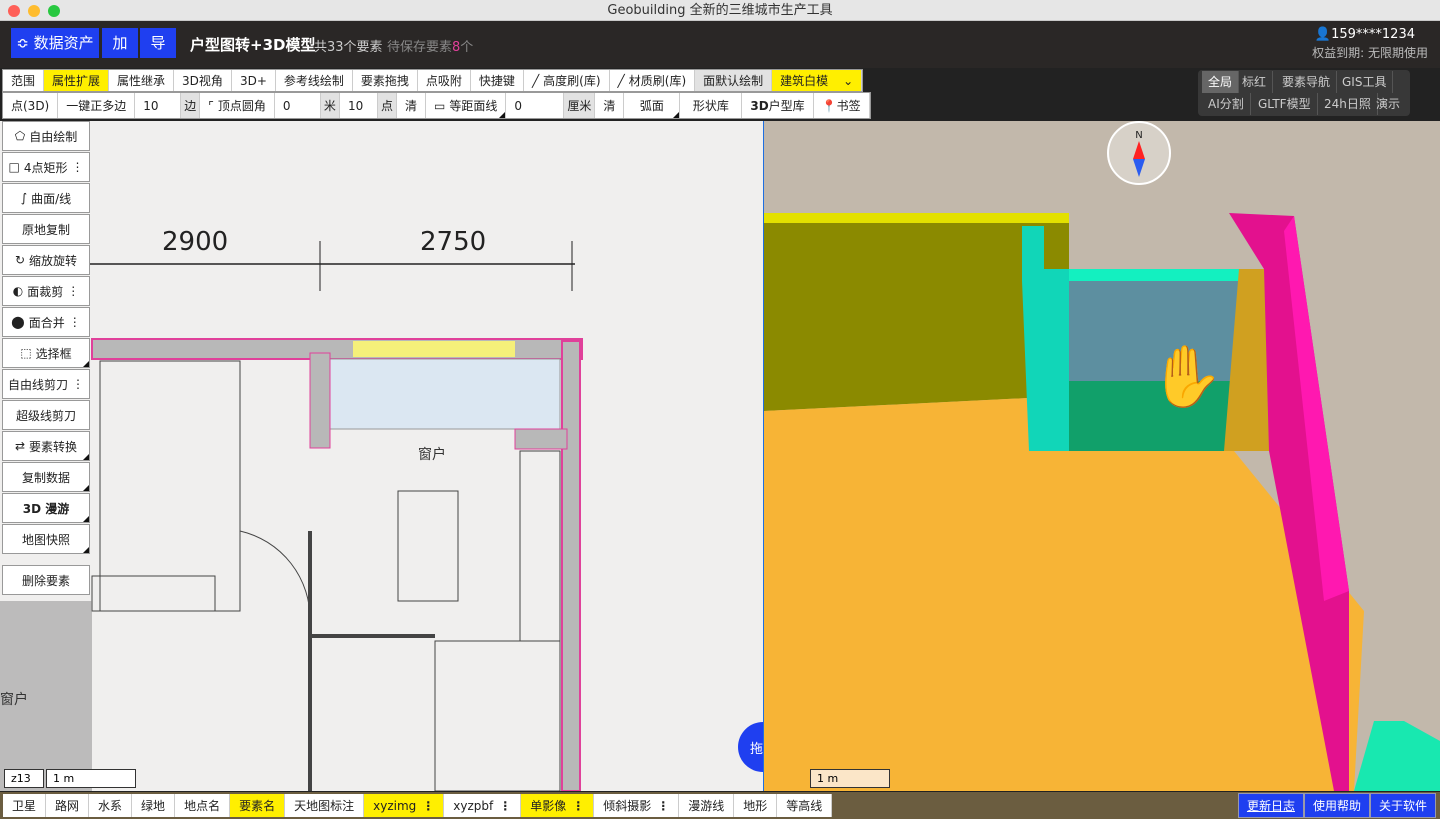 The height and width of the screenshot is (819, 1440). I want to click on offset-unit: 厘米, so click(580, 105).